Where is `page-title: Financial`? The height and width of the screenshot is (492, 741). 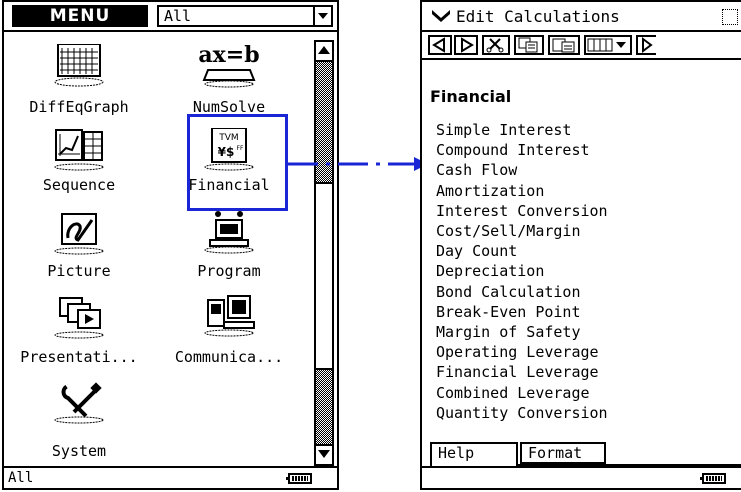
page-title: Financial is located at coordinates (471, 96).